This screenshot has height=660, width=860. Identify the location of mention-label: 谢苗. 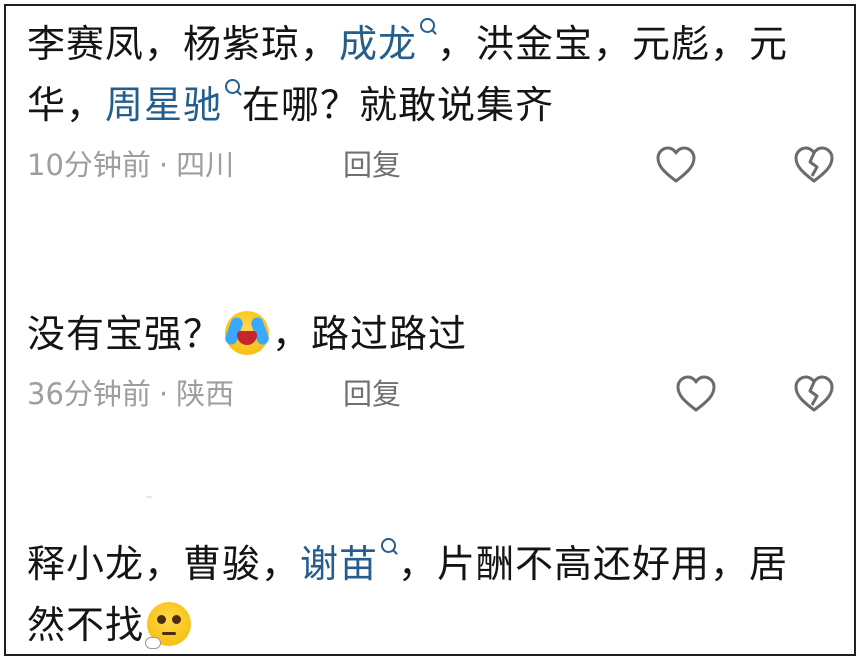
(339, 564).